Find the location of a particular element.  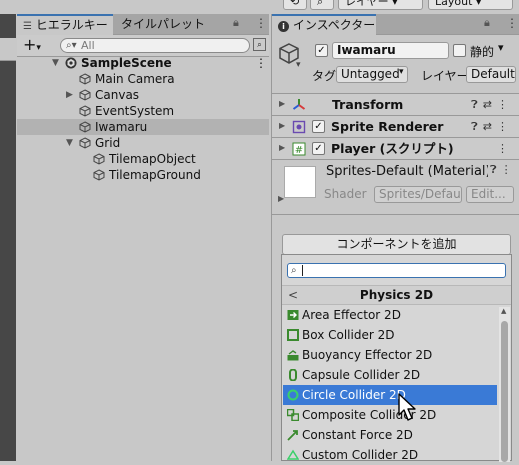

list-item-box-collider-2d: Box Collider 2D is located at coordinates (390, 335).